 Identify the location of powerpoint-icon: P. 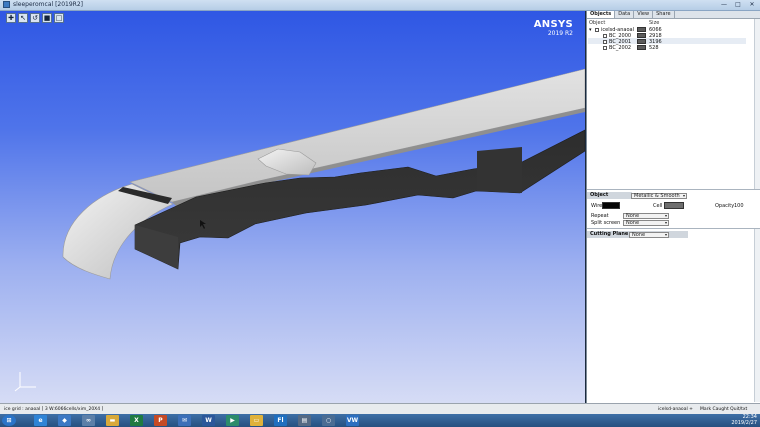
(160, 420).